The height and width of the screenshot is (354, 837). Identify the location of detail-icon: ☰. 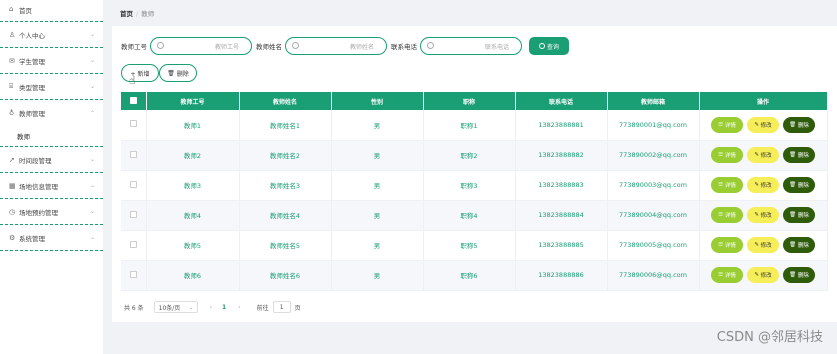
(721, 275).